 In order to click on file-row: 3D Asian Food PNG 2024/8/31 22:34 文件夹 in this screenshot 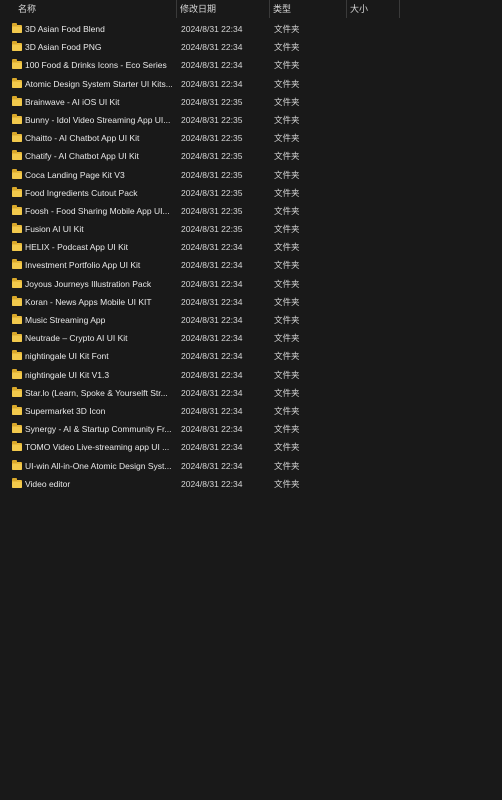, I will do `click(251, 47)`.